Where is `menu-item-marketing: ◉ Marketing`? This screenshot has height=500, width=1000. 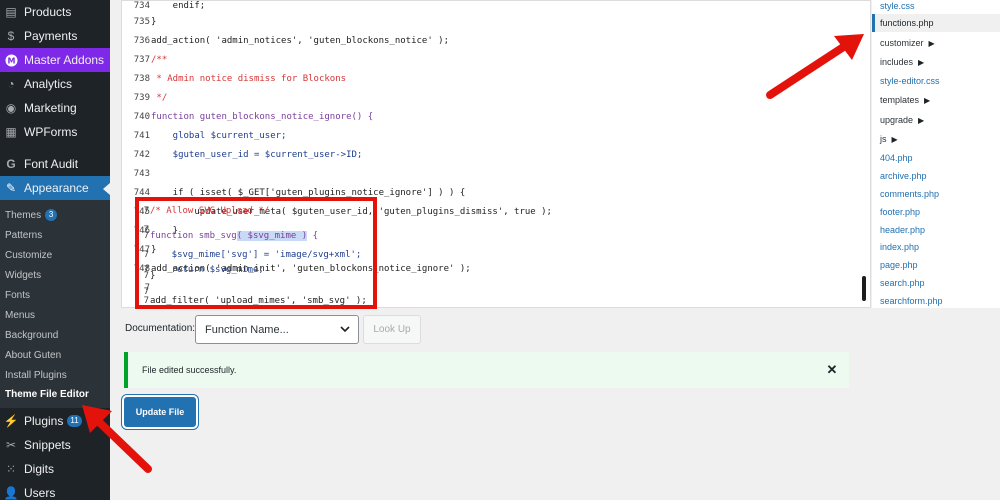 menu-item-marketing: ◉ Marketing is located at coordinates (55, 108).